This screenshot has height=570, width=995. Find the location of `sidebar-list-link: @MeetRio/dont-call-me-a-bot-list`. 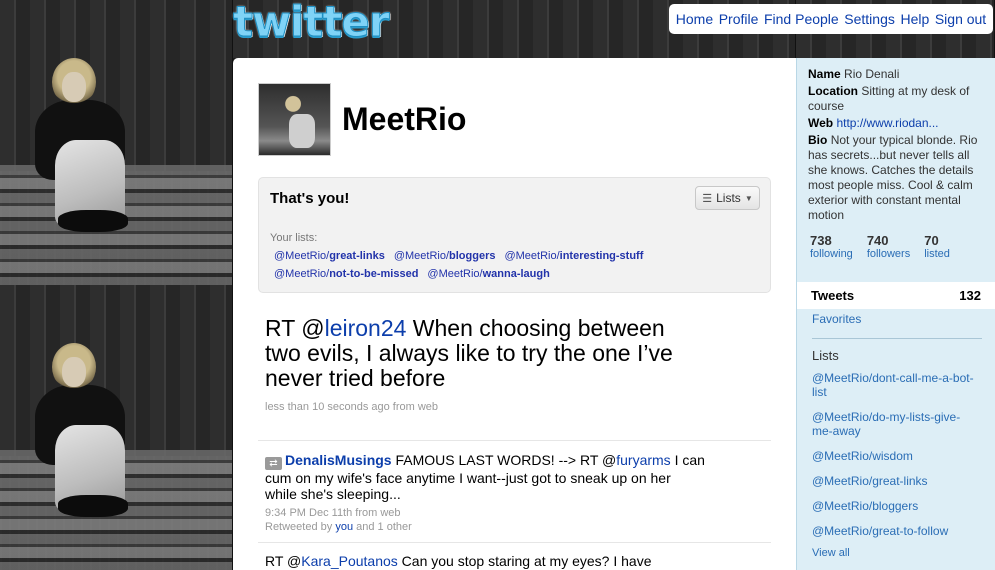

sidebar-list-link: @MeetRio/dont-call-me-a-bot-list is located at coordinates (894, 385).